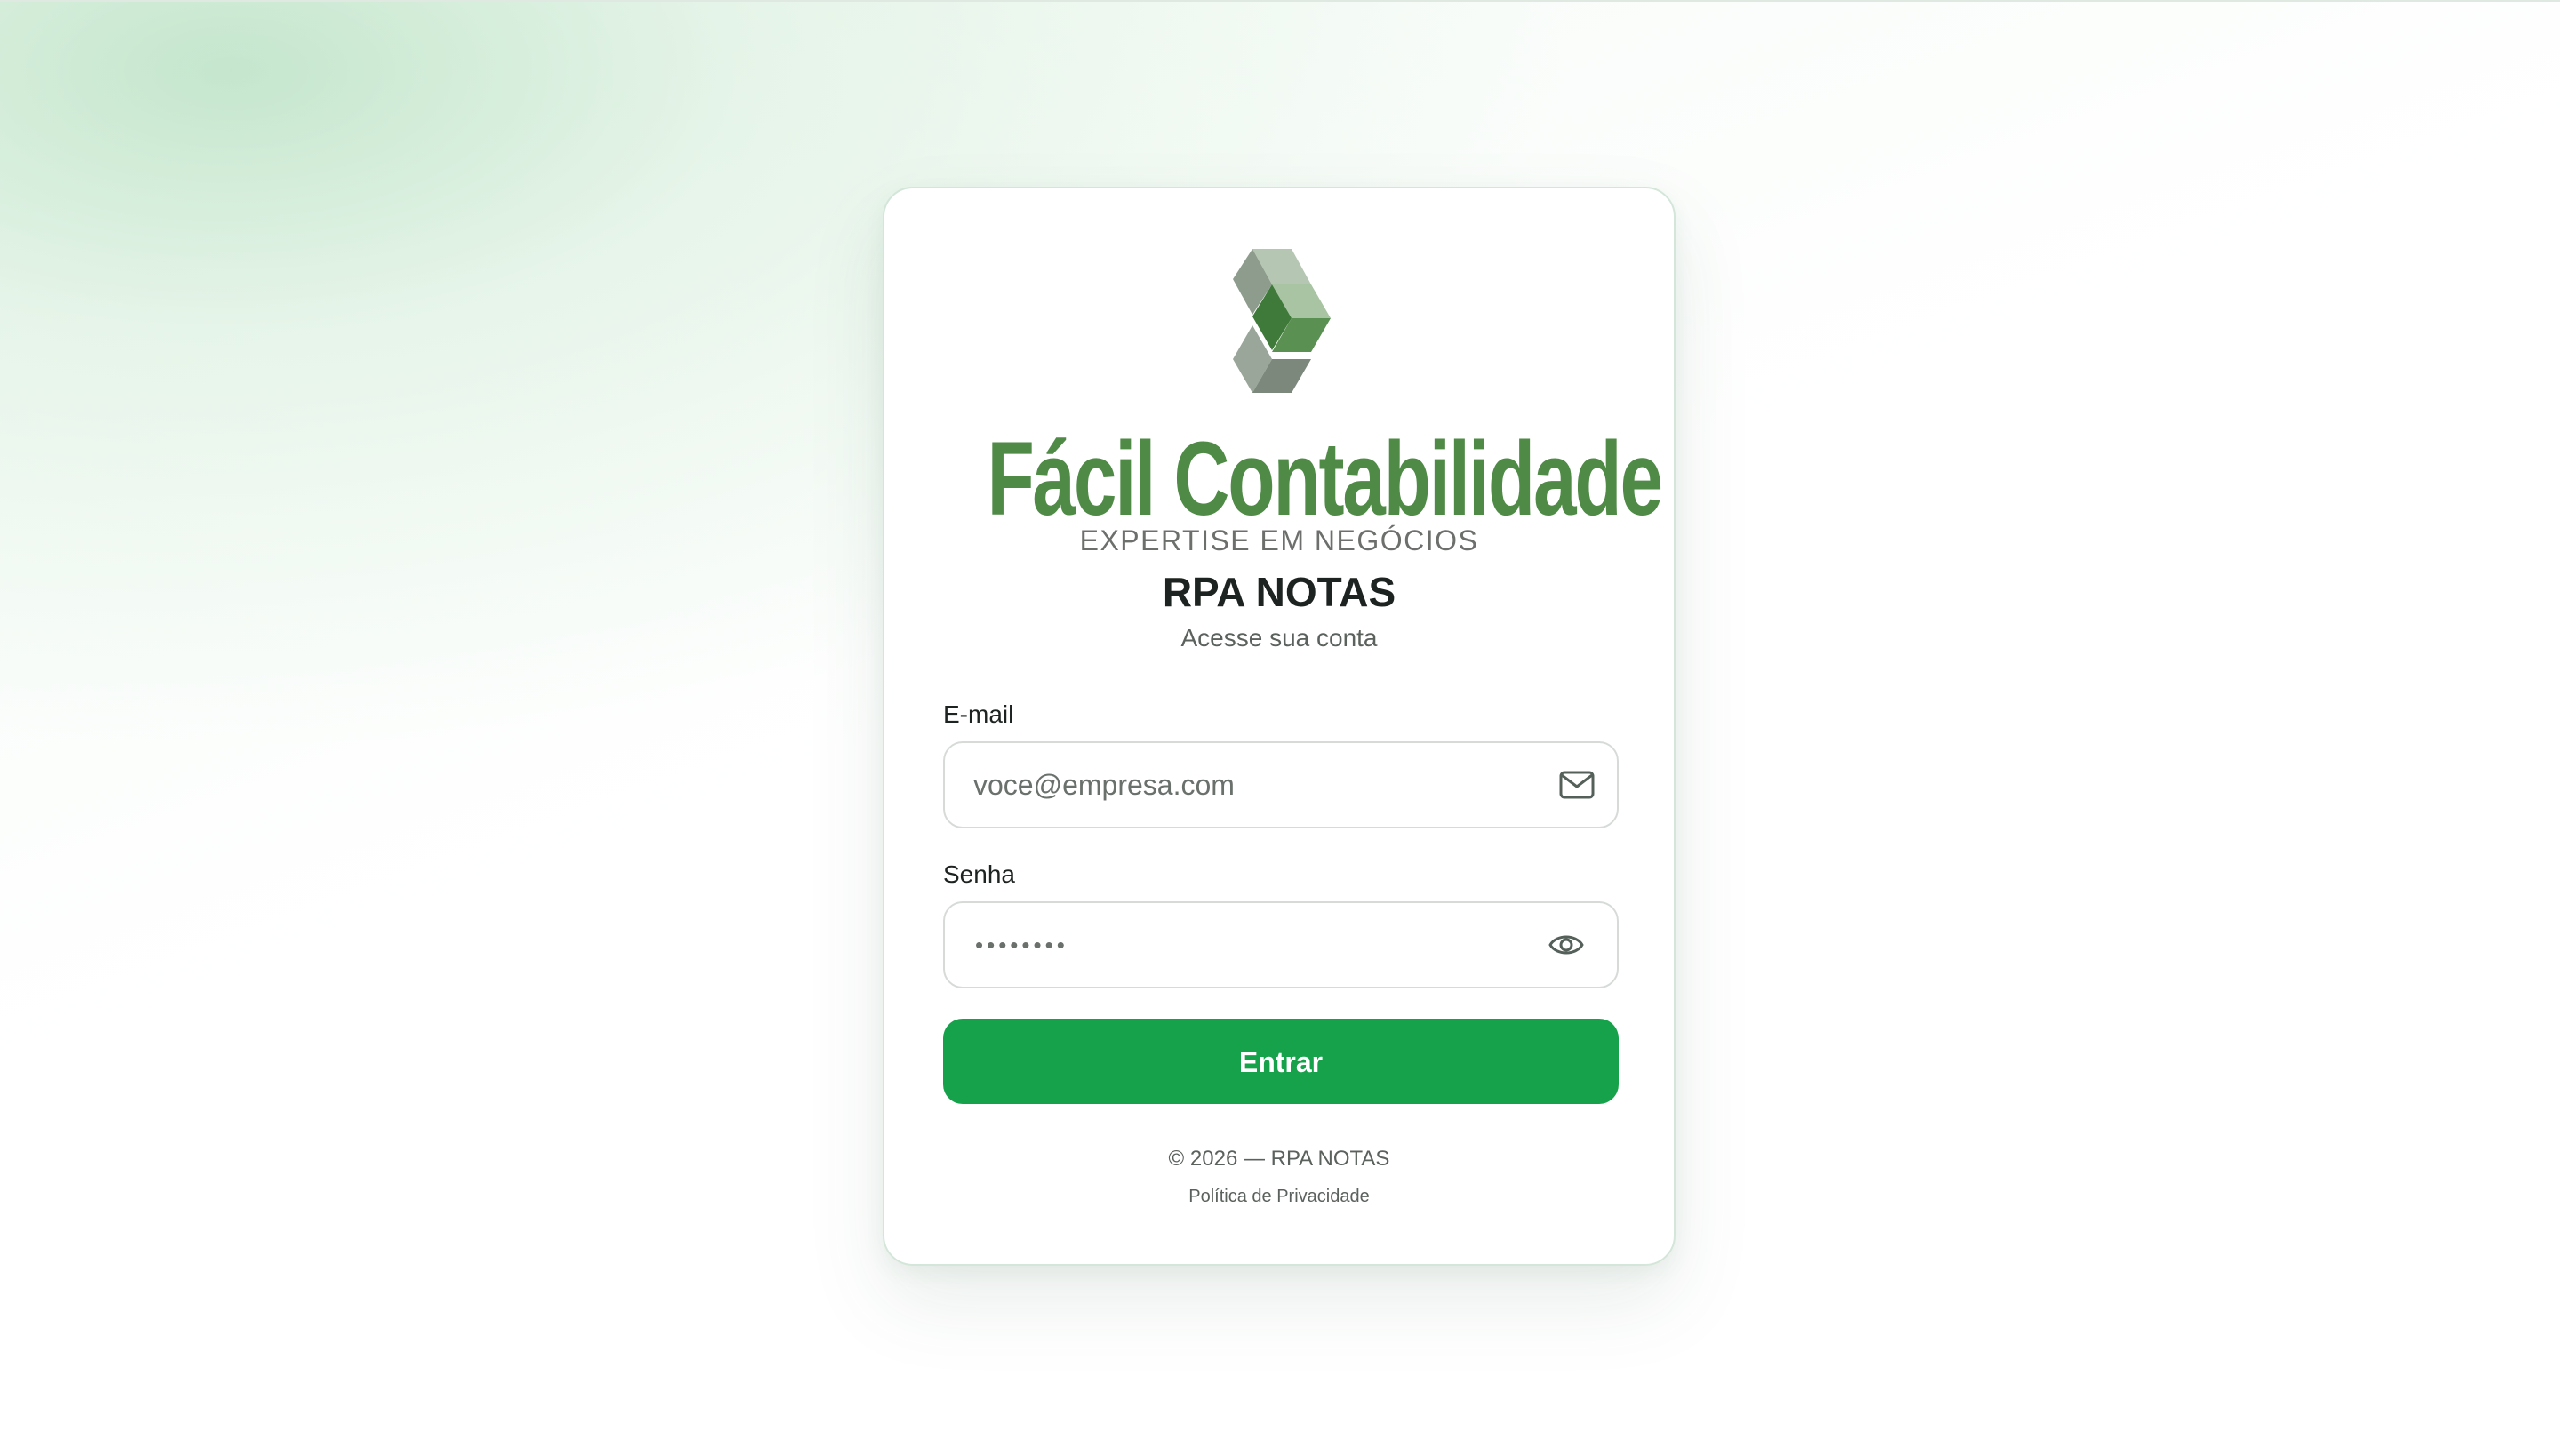 The height and width of the screenshot is (1456, 2560). I want to click on email-field, so click(1240, 785).